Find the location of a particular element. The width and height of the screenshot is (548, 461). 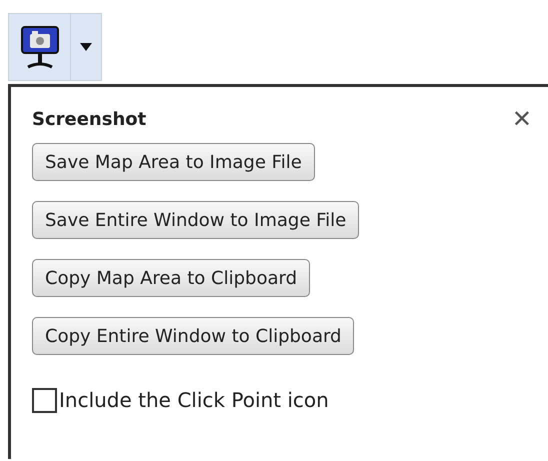

close-button: ✕ is located at coordinates (522, 119).